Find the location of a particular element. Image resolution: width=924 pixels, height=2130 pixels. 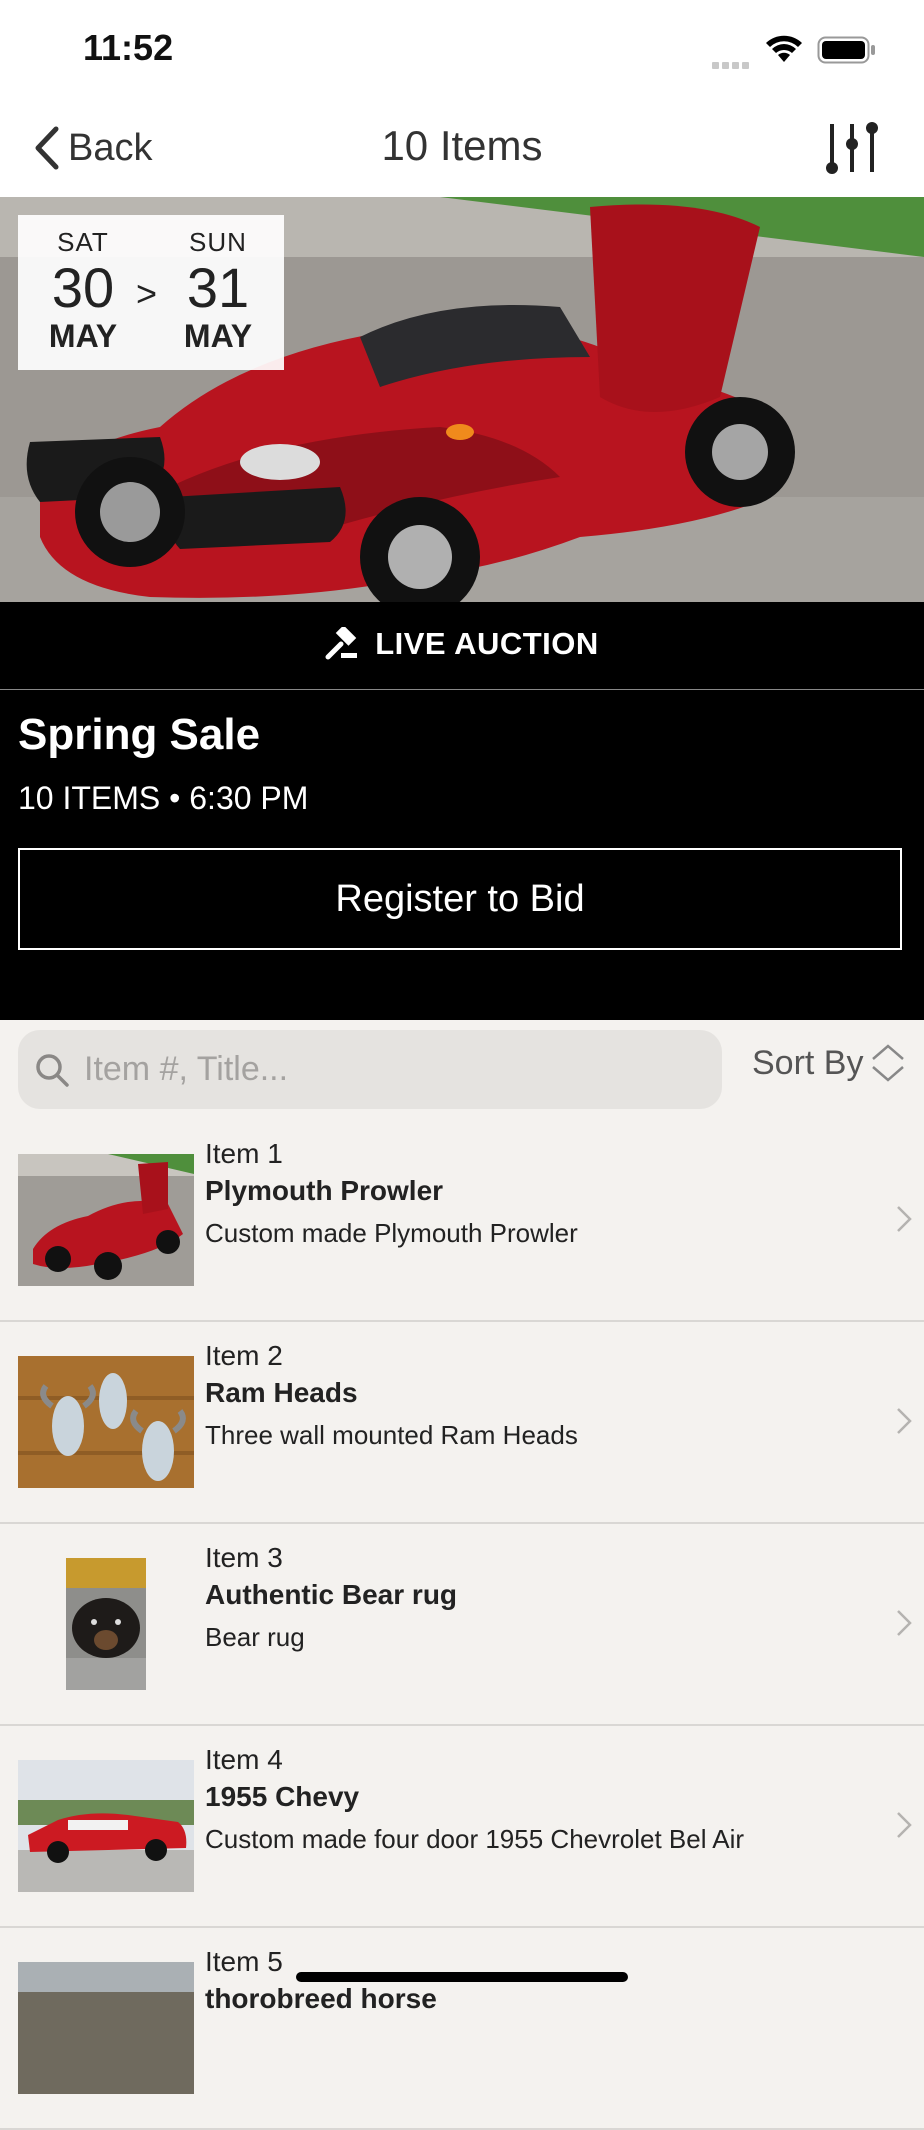

sort-by-label: Sort By is located at coordinates (808, 1062).